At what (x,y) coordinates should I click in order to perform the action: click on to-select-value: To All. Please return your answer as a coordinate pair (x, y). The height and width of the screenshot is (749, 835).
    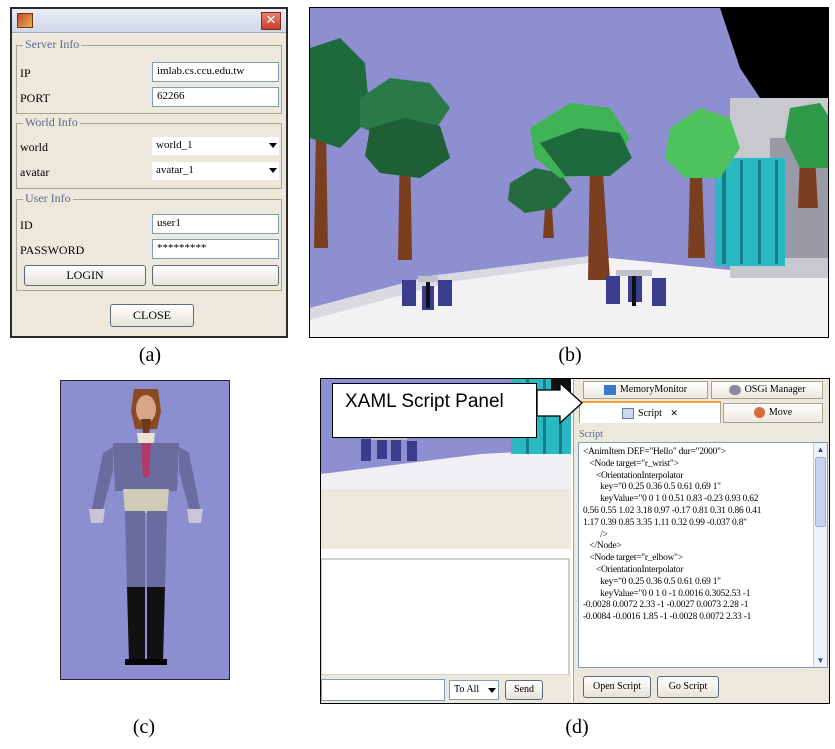
    Looking at the image, I should click on (467, 689).